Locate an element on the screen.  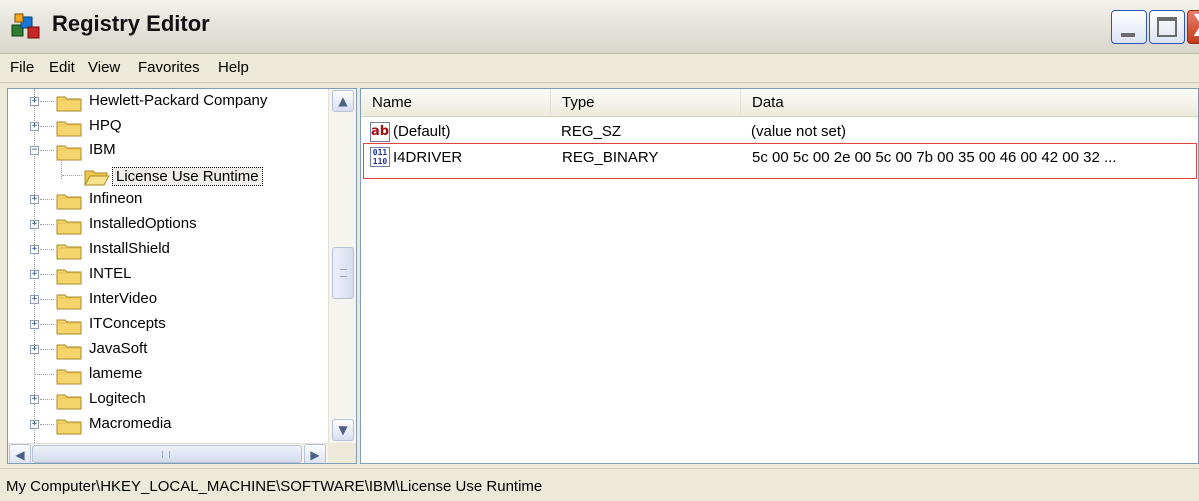
menu-help: Help is located at coordinates (233, 67).